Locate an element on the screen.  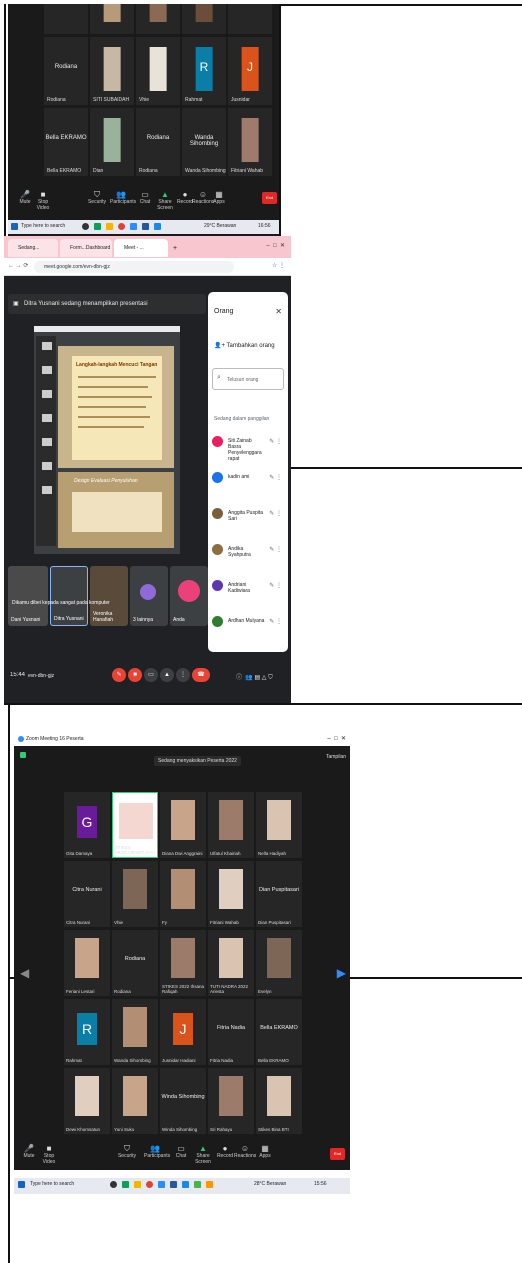
address-bar-row: ← → ⟳ meet.google.com/evn-dbn-gjz ☆ ⋮ is located at coordinates (147, 267).